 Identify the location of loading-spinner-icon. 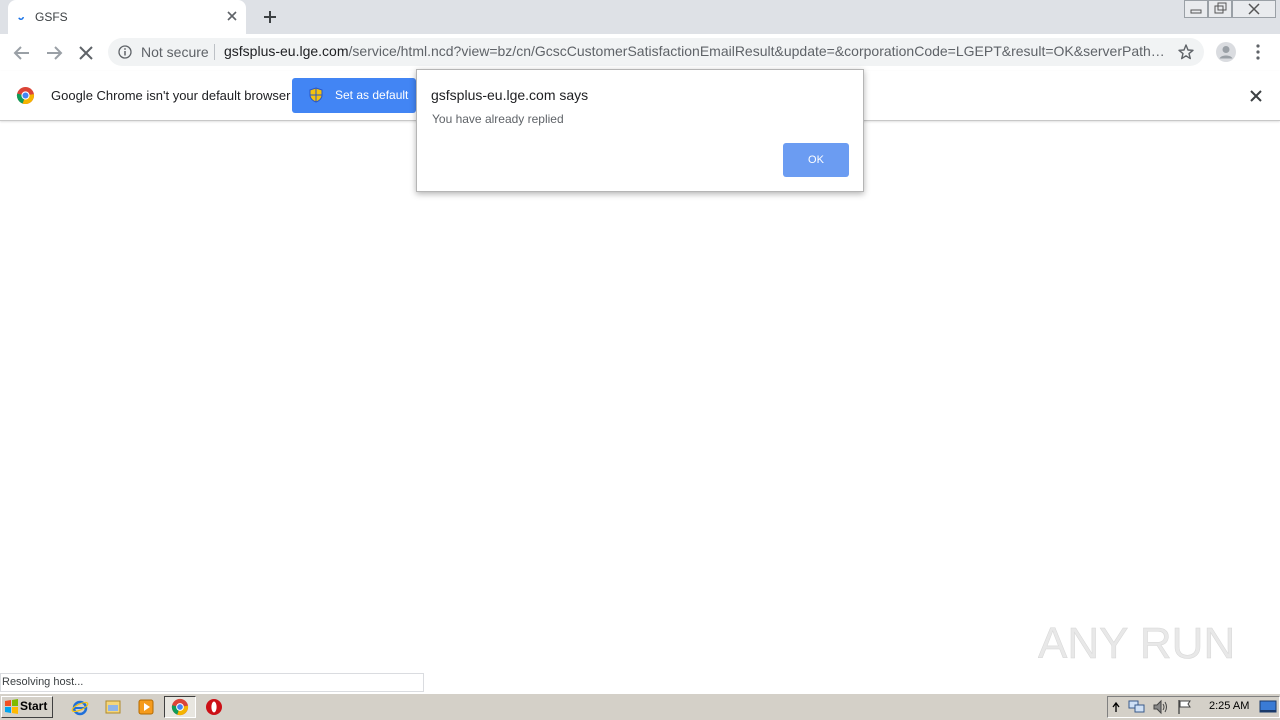
(21, 17).